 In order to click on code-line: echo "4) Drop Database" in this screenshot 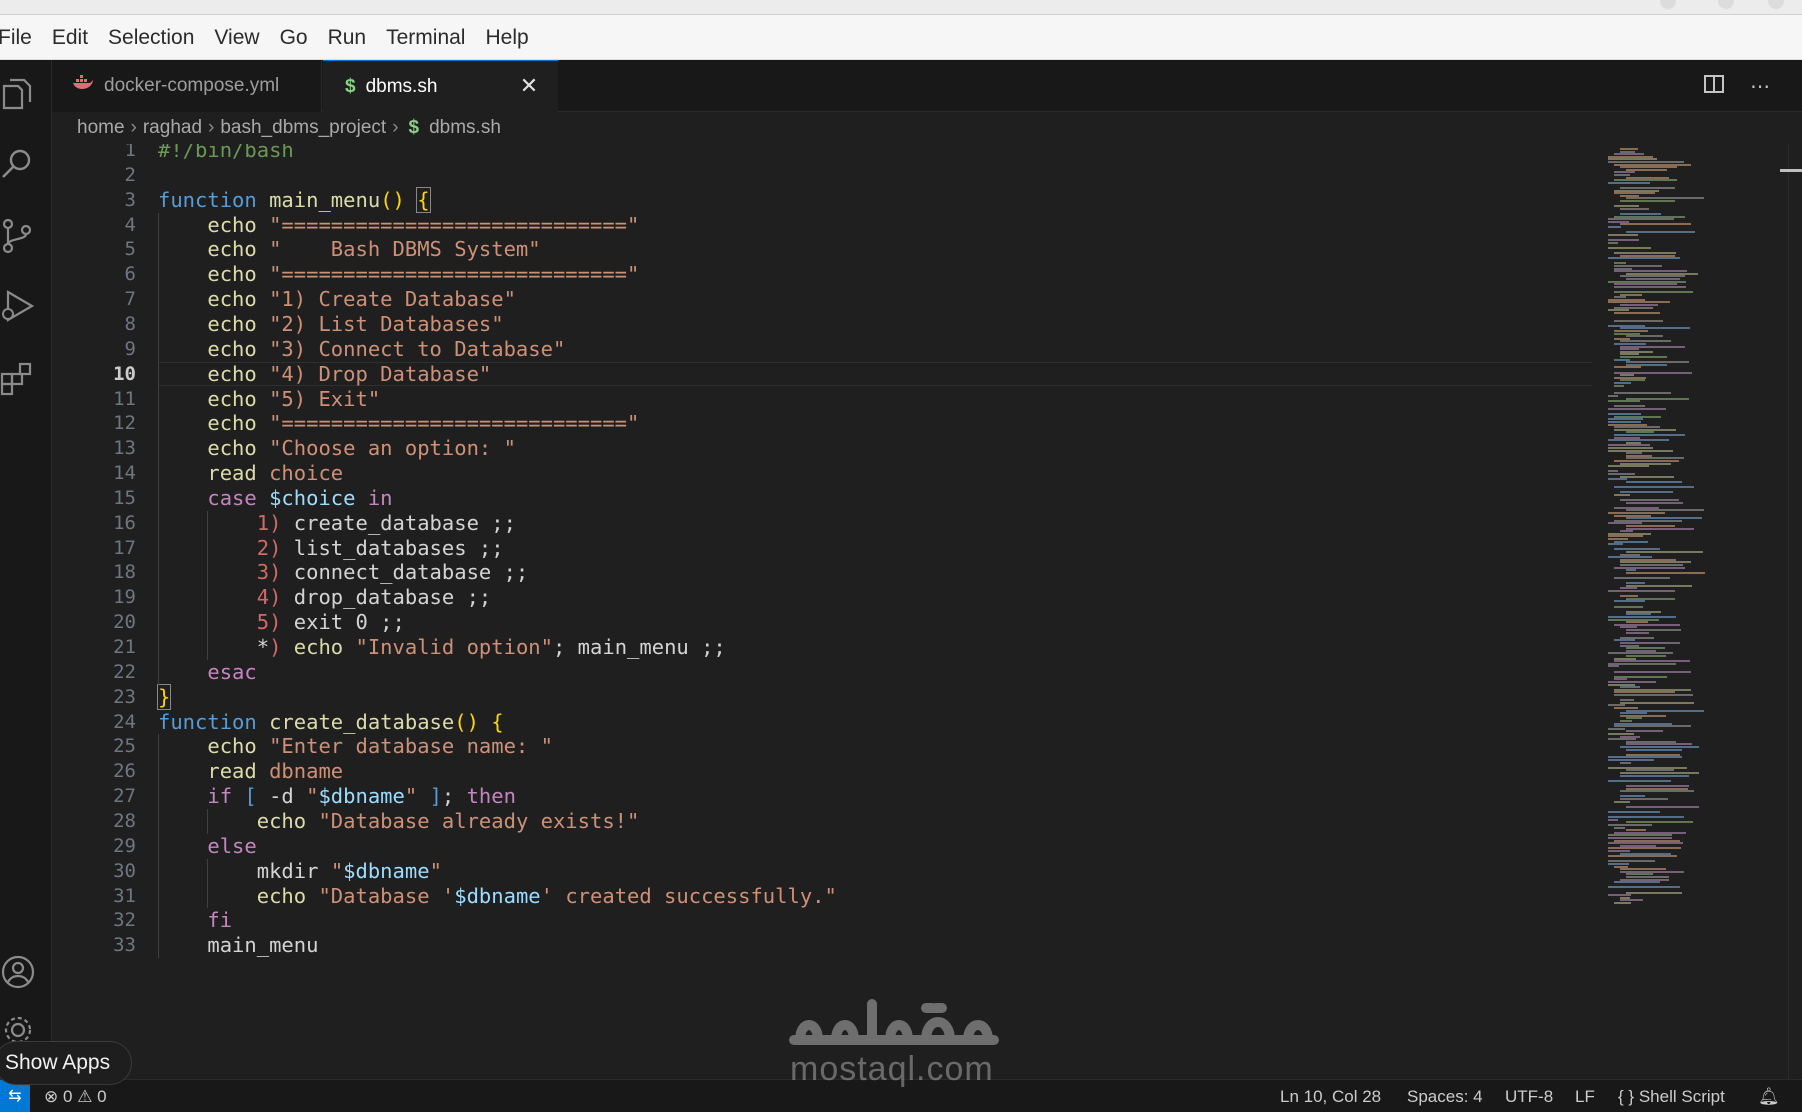, I will do `click(324, 374)`.